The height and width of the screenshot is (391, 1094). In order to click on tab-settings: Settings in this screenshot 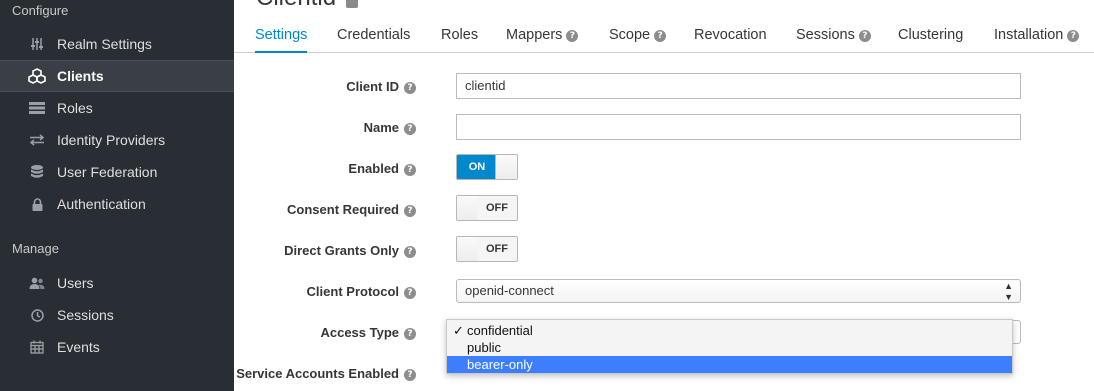, I will do `click(281, 35)`.